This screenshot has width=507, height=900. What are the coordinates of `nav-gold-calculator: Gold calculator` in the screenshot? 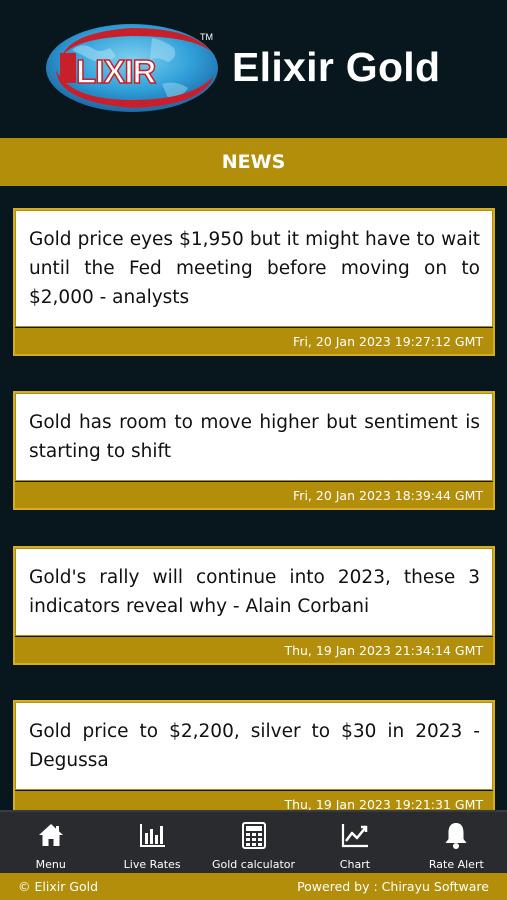 It's located at (253, 842).